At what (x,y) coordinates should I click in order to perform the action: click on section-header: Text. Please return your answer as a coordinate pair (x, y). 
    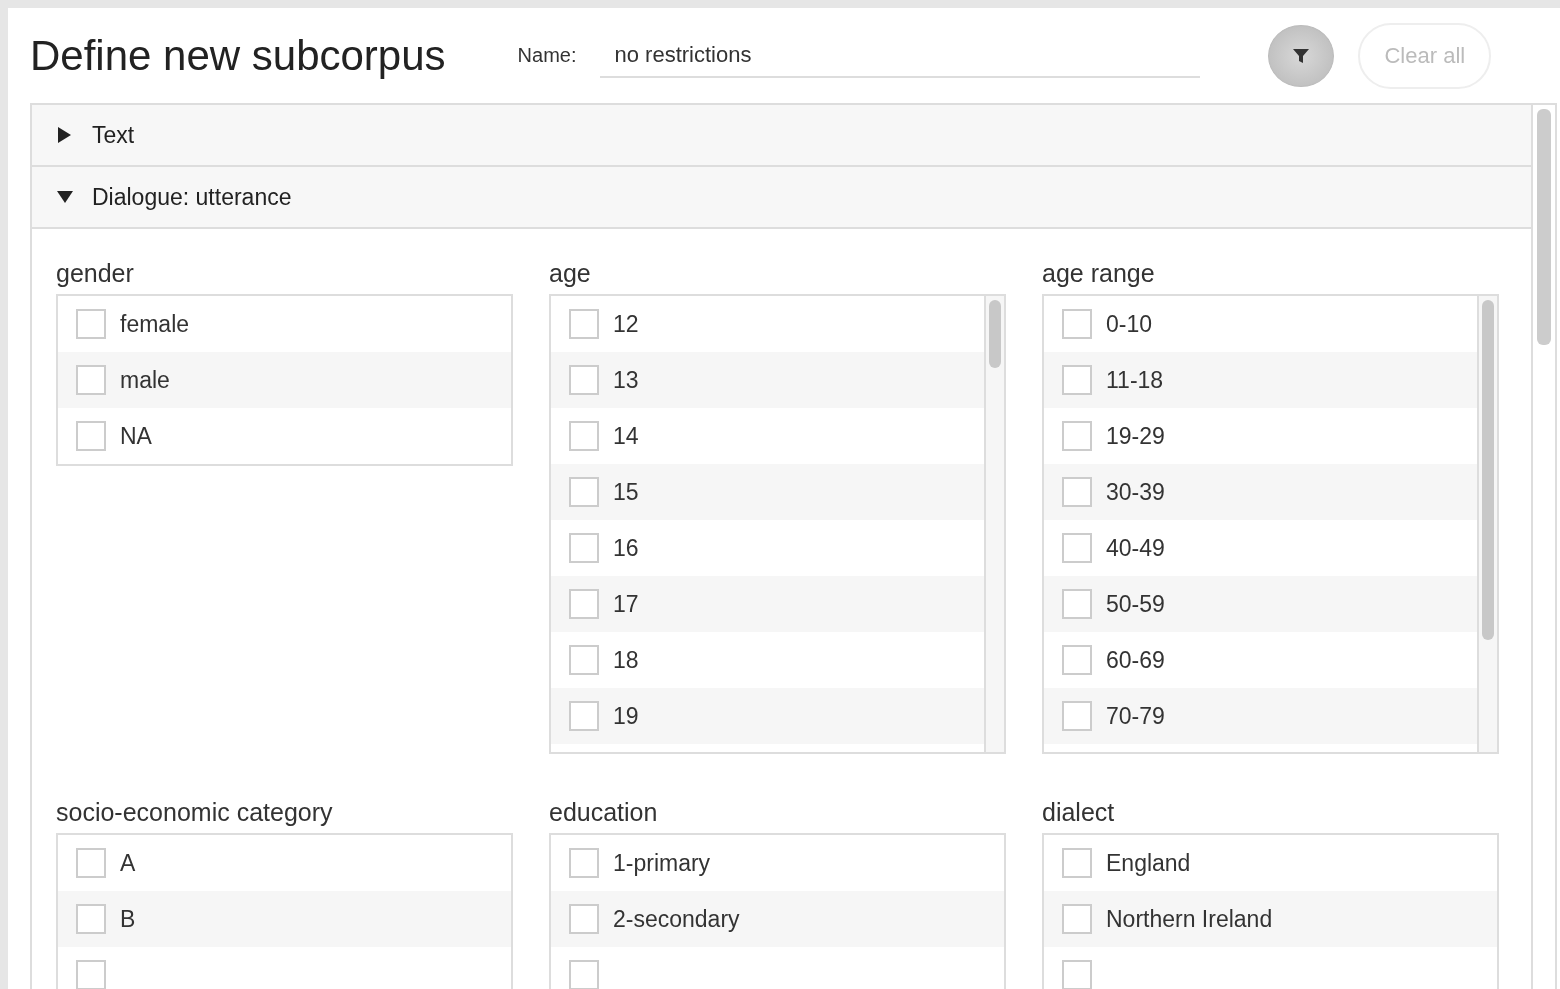
    Looking at the image, I should click on (781, 136).